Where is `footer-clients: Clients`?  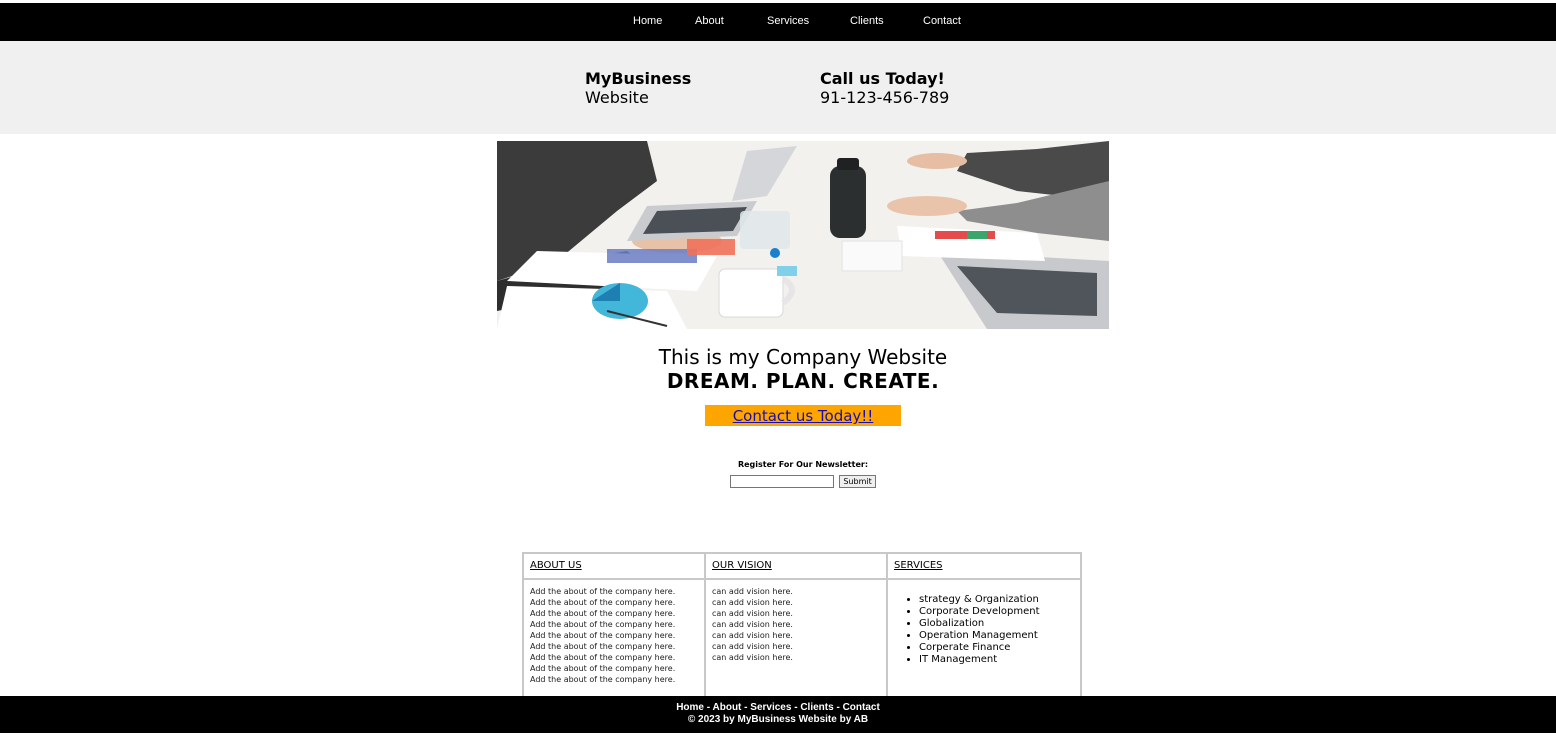
footer-clients: Clients is located at coordinates (816, 707).